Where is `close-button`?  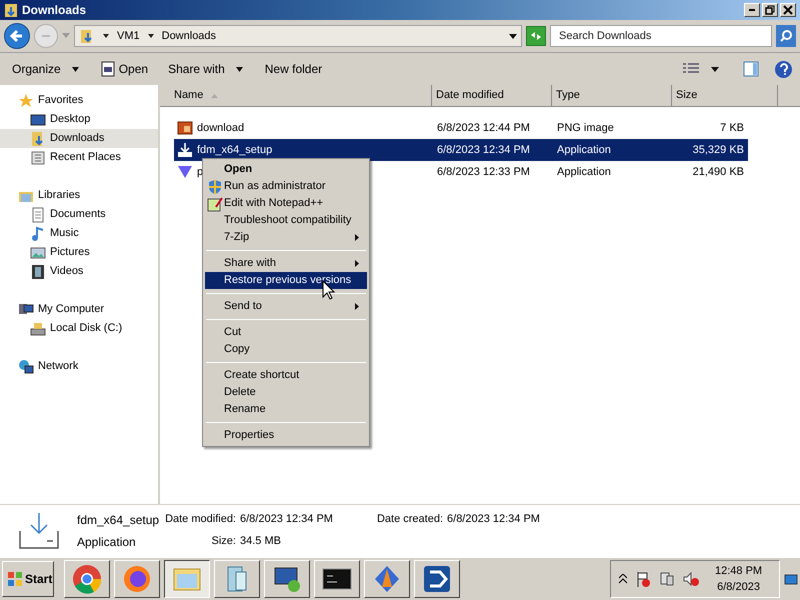 close-button is located at coordinates (788, 10).